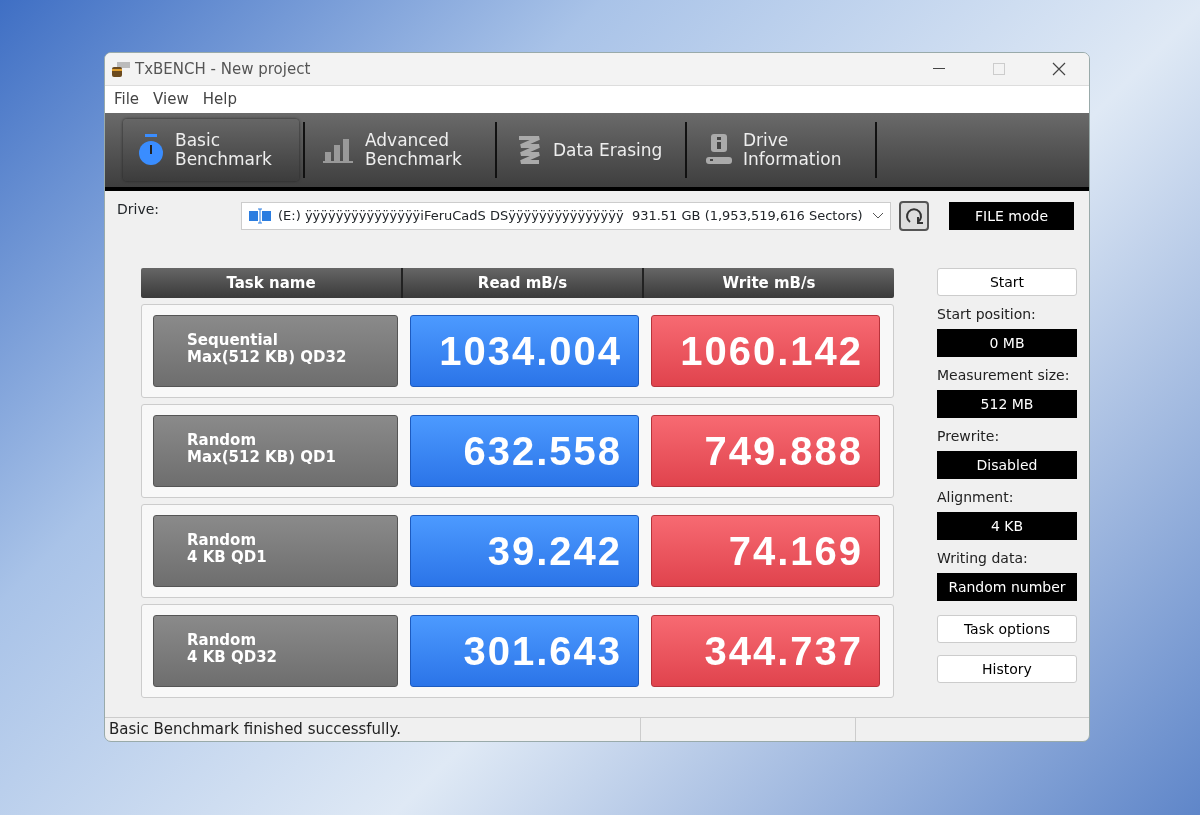  Describe the element at coordinates (223, 69) in the screenshot. I see `window-title: TxBENCH - New project` at that location.